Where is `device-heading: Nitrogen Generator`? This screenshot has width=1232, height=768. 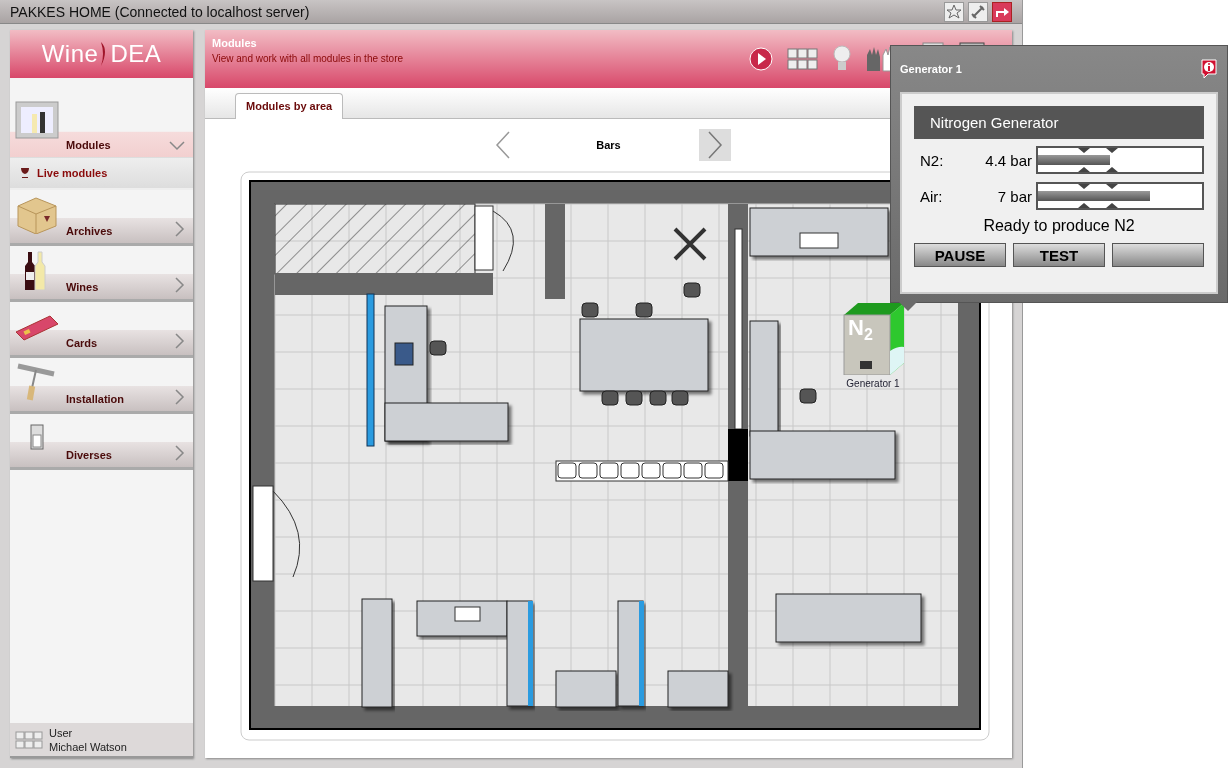
device-heading: Nitrogen Generator is located at coordinates (1059, 122).